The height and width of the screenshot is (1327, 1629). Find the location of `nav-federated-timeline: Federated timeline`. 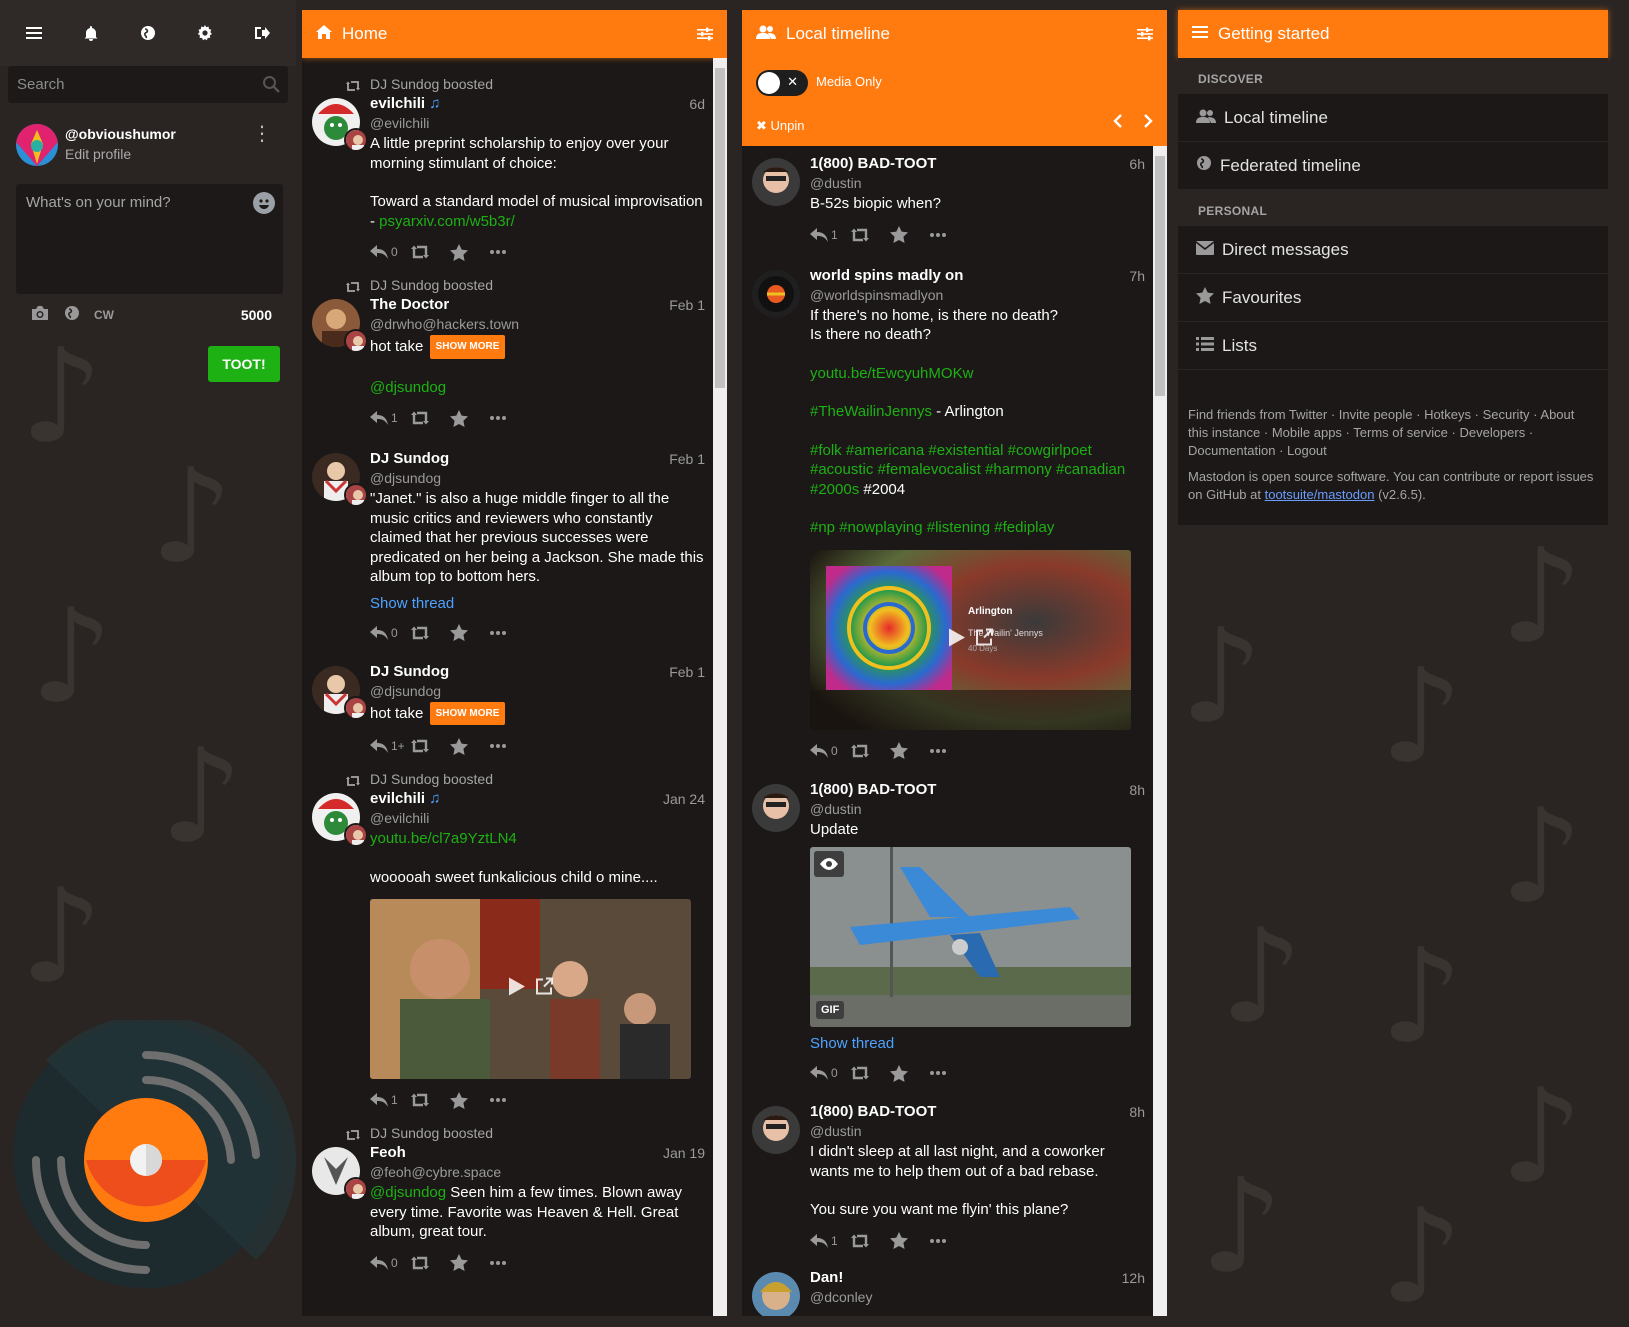

nav-federated-timeline: Federated timeline is located at coordinates (1393, 166).